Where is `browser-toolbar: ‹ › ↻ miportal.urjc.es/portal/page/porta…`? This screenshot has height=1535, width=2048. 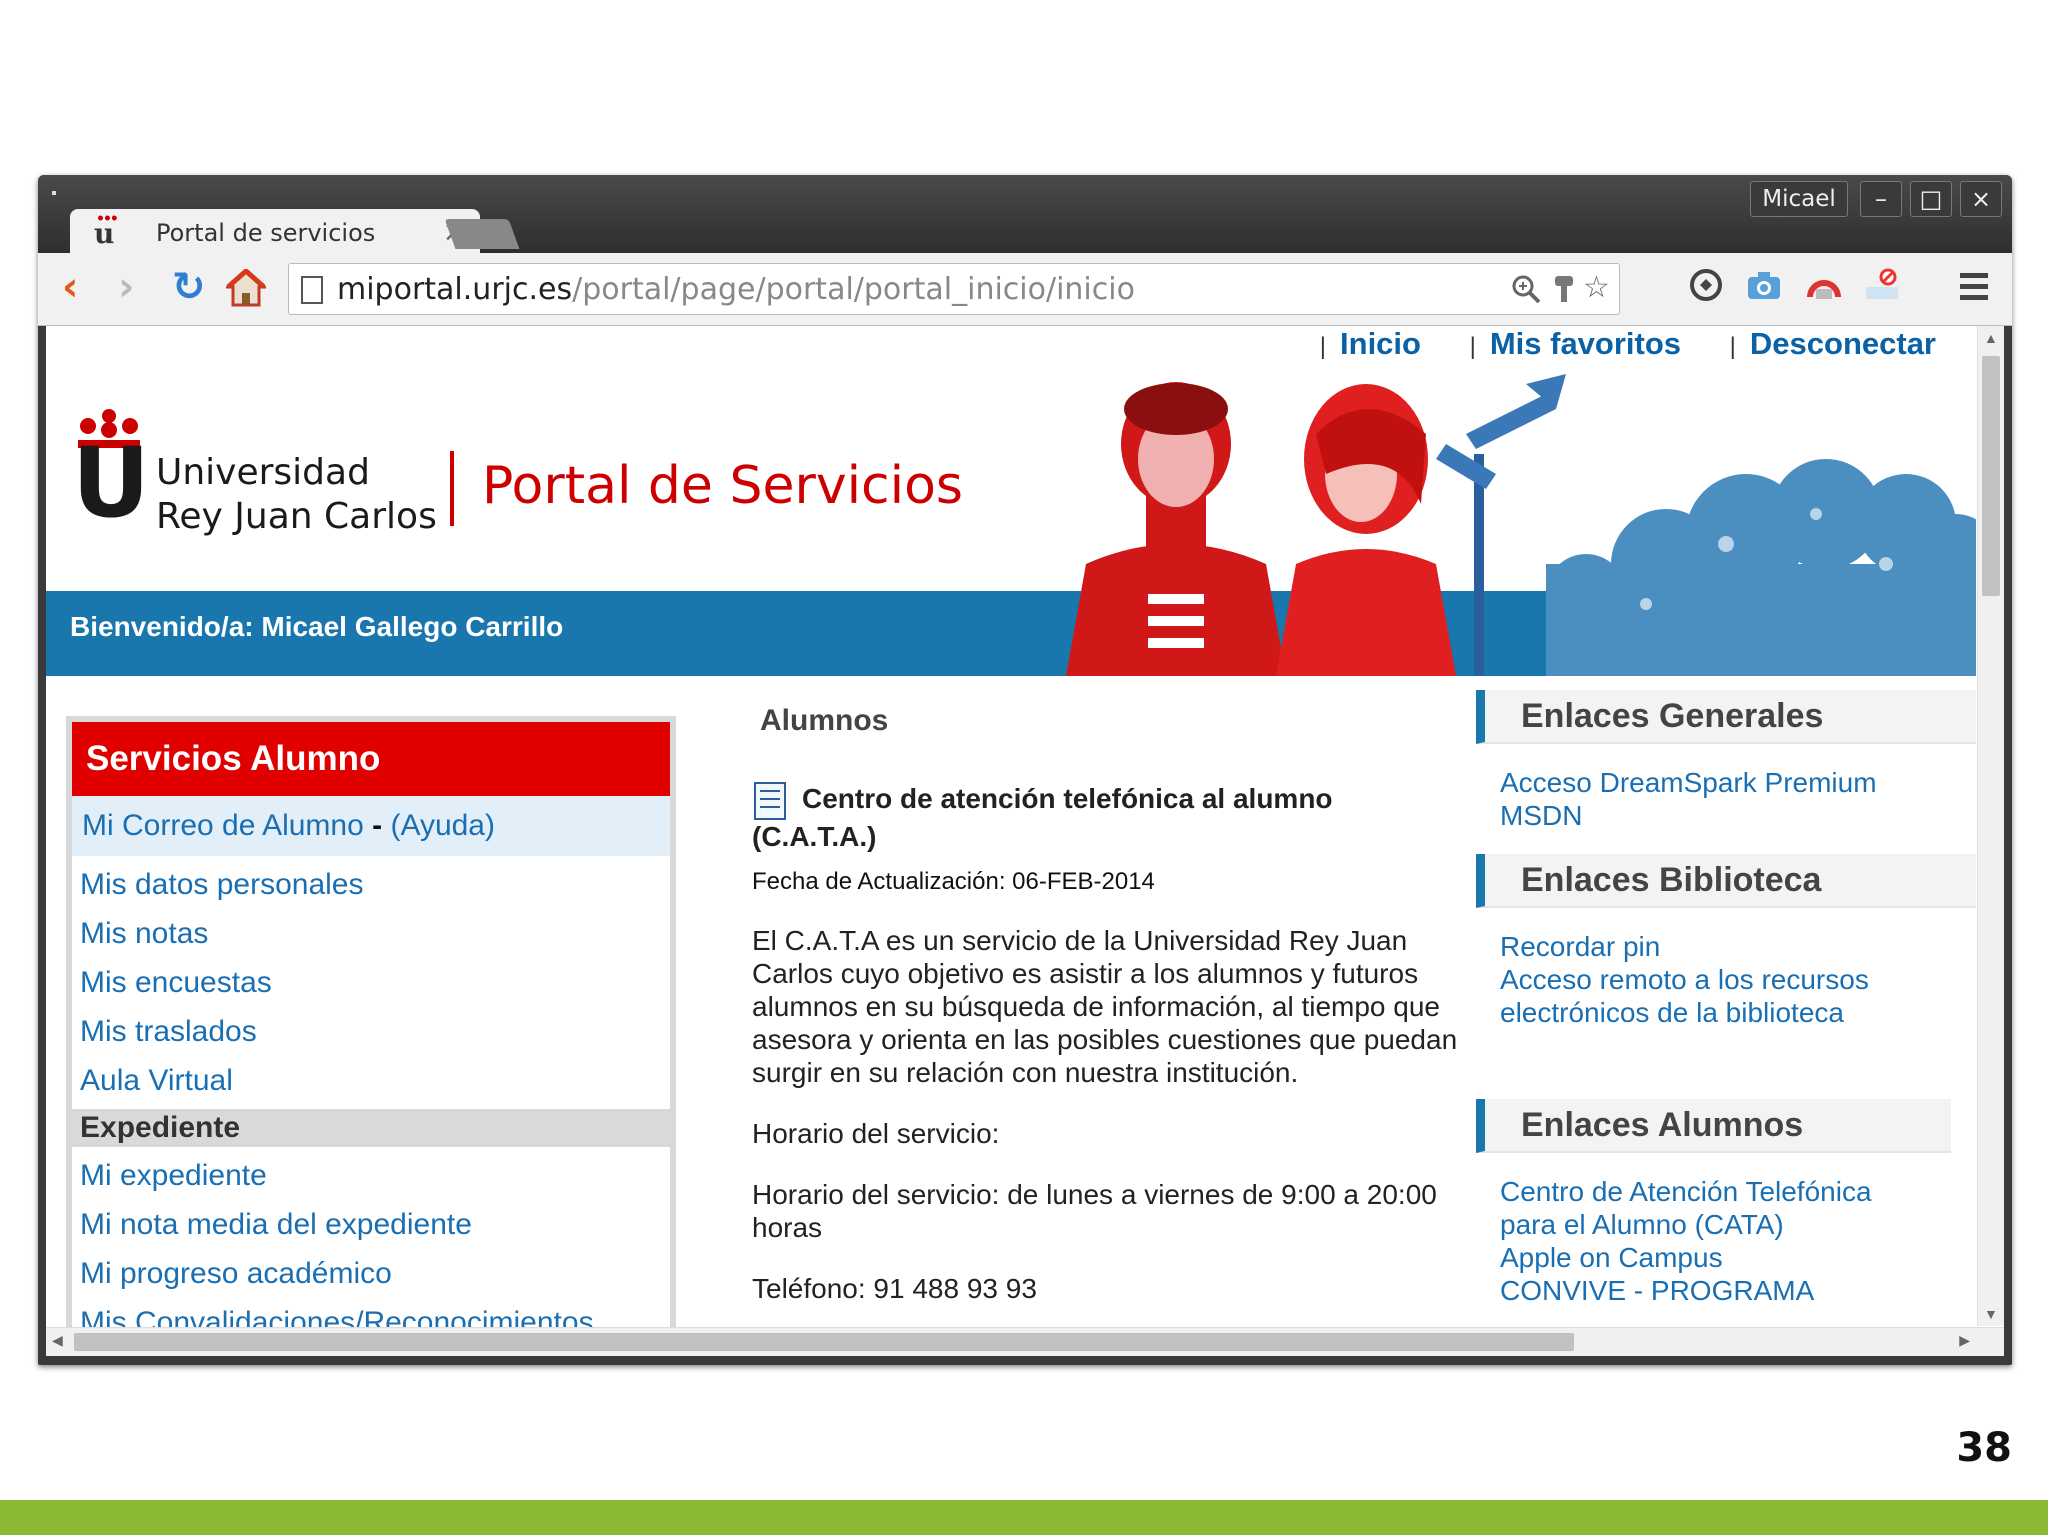 browser-toolbar: ‹ › ↻ miportal.urjc.es/portal/page/porta… is located at coordinates (1025, 289).